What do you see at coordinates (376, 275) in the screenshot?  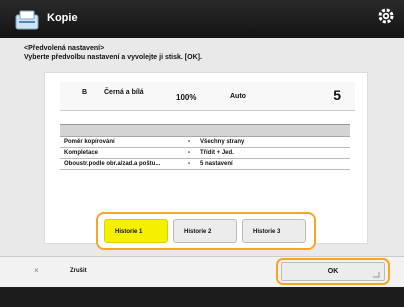 I see `corner-mark-icon` at bounding box center [376, 275].